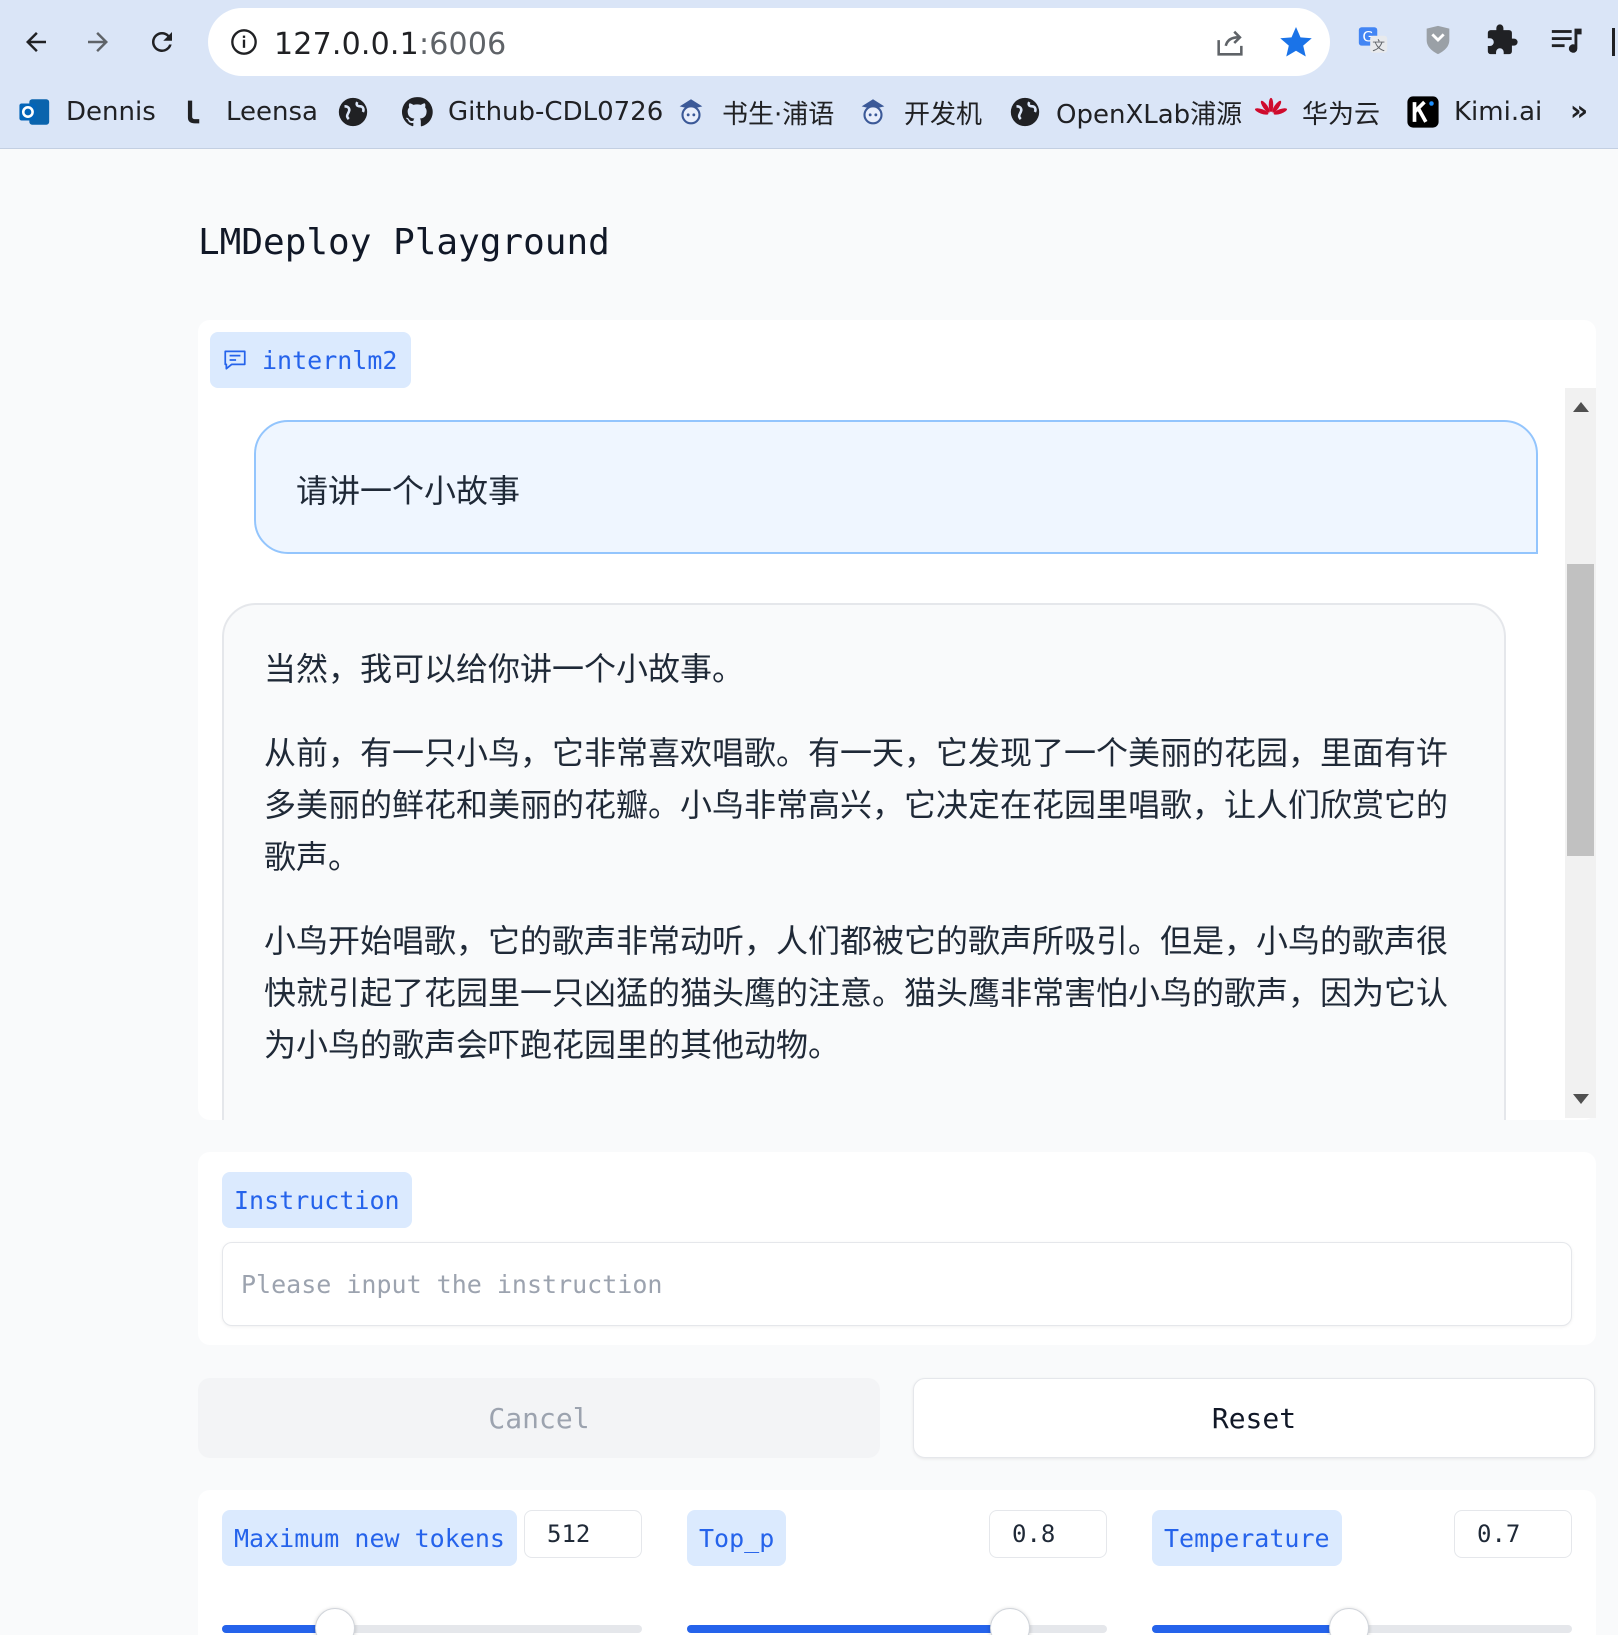  I want to click on url-text: 127.0.0.1:6006, so click(390, 44).